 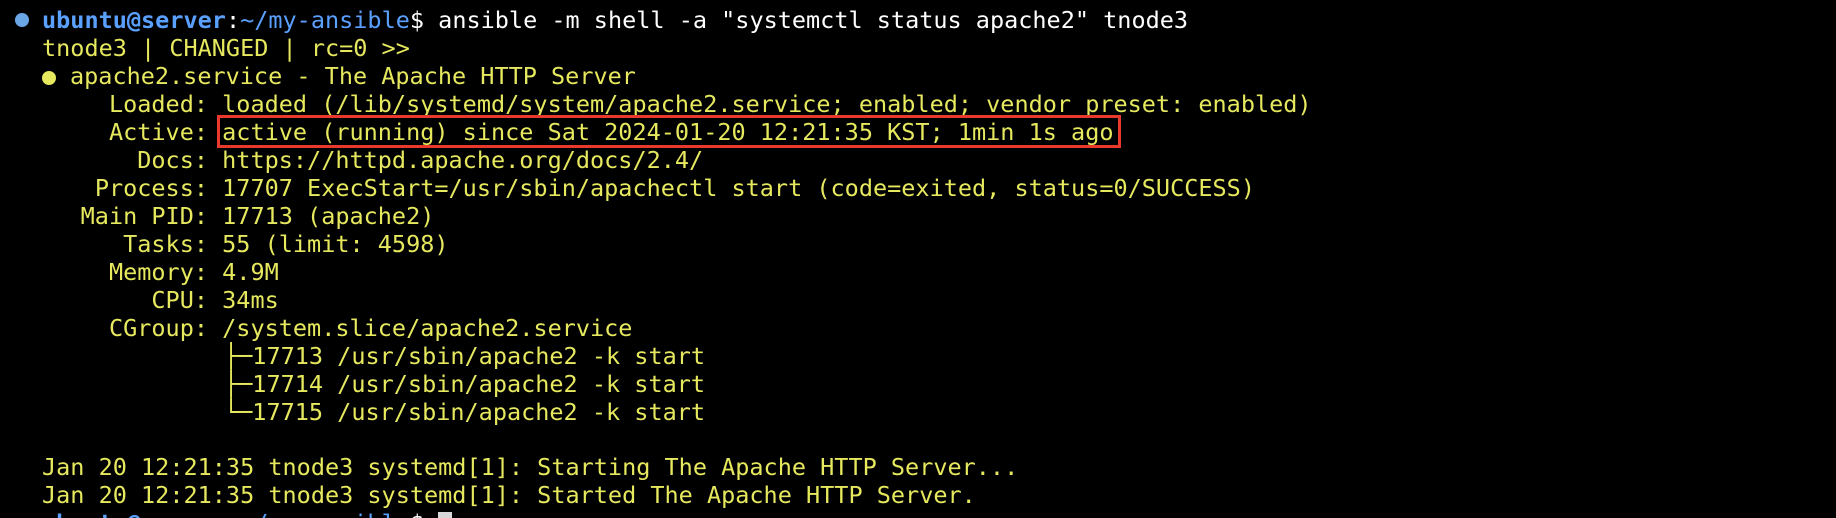 I want to click on cursor-block, so click(x=445, y=515).